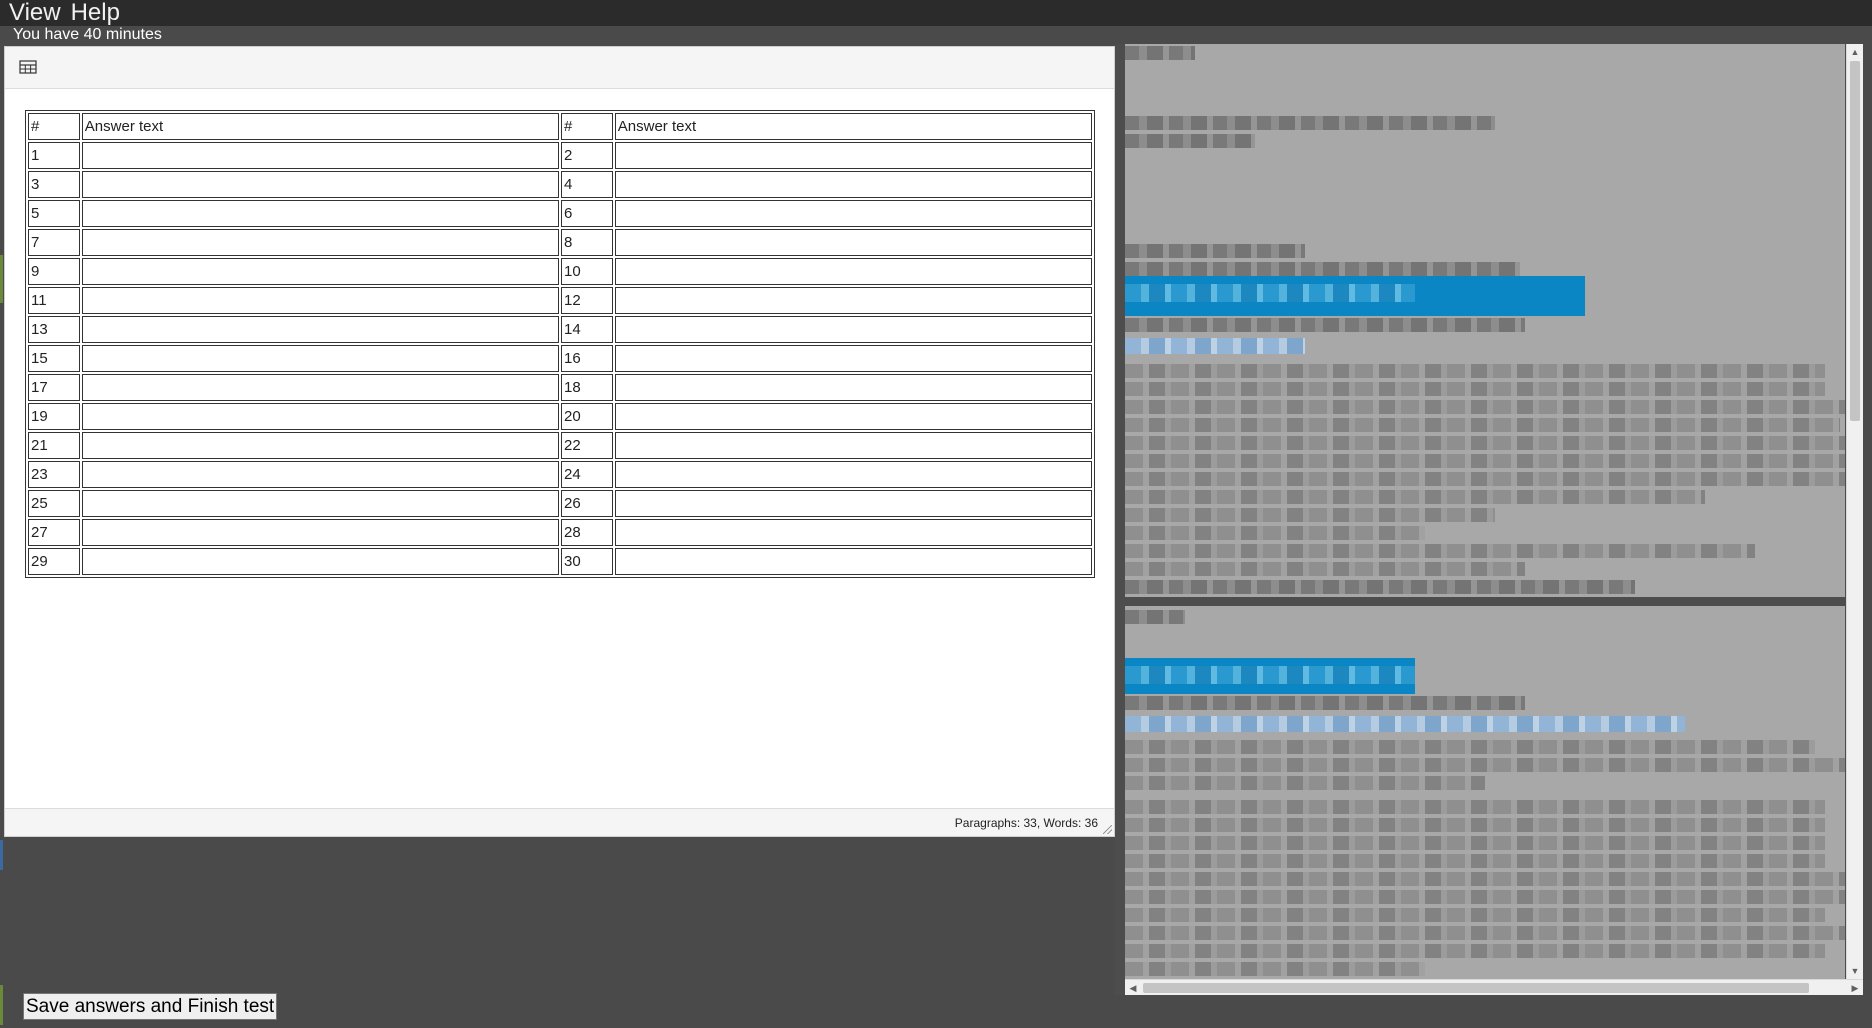 The height and width of the screenshot is (1028, 1872). What do you see at coordinates (54, 358) in the screenshot?
I see `question-number-cell: 15` at bounding box center [54, 358].